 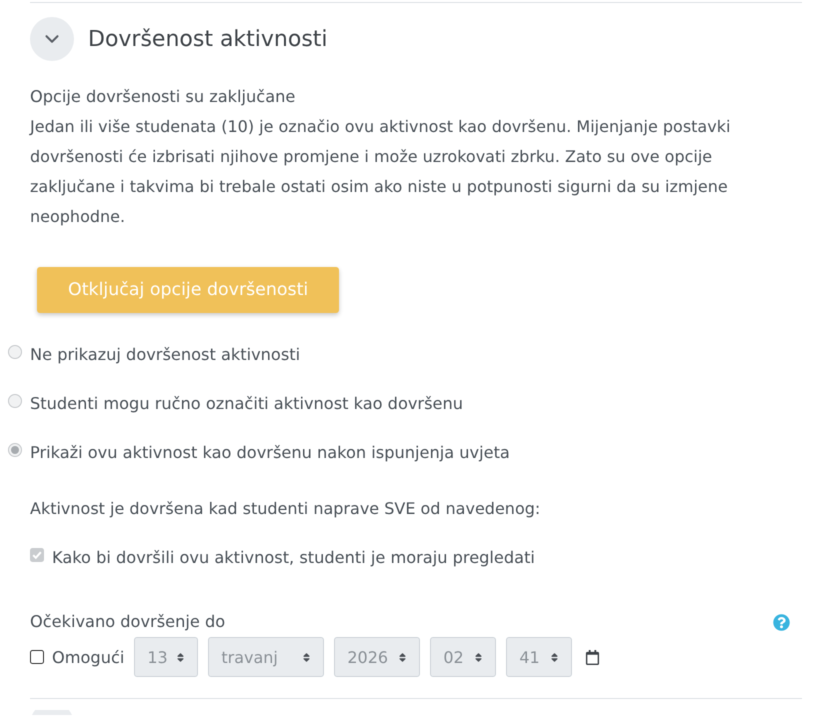 What do you see at coordinates (37, 657) in the screenshot?
I see `checkbox` at bounding box center [37, 657].